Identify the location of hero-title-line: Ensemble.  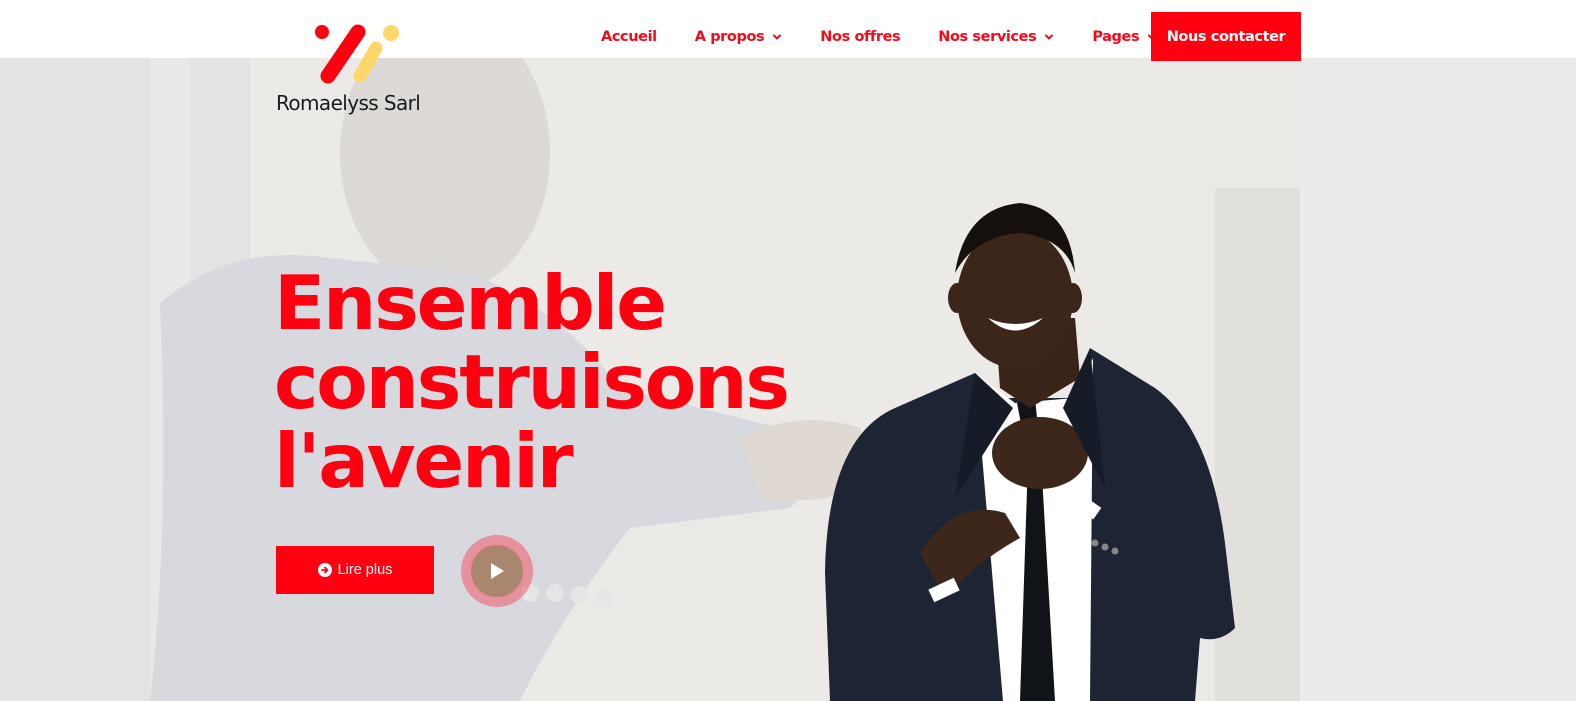
(470, 303).